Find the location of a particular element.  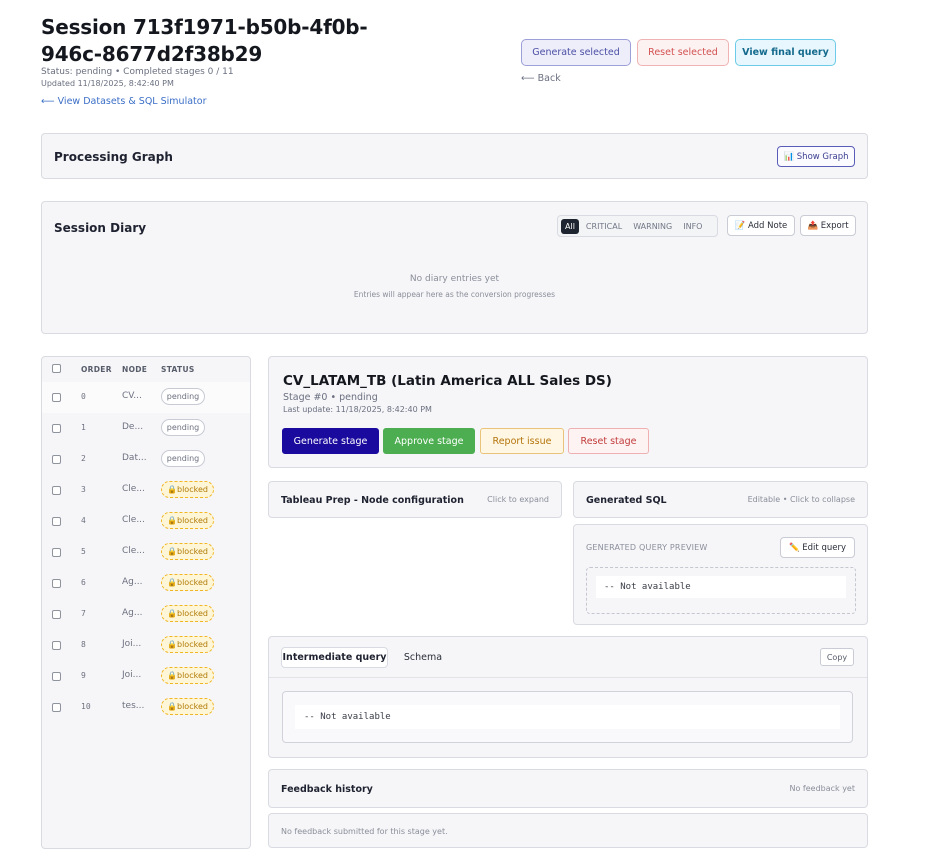

generate-selected-button: Generate selected is located at coordinates (576, 52).